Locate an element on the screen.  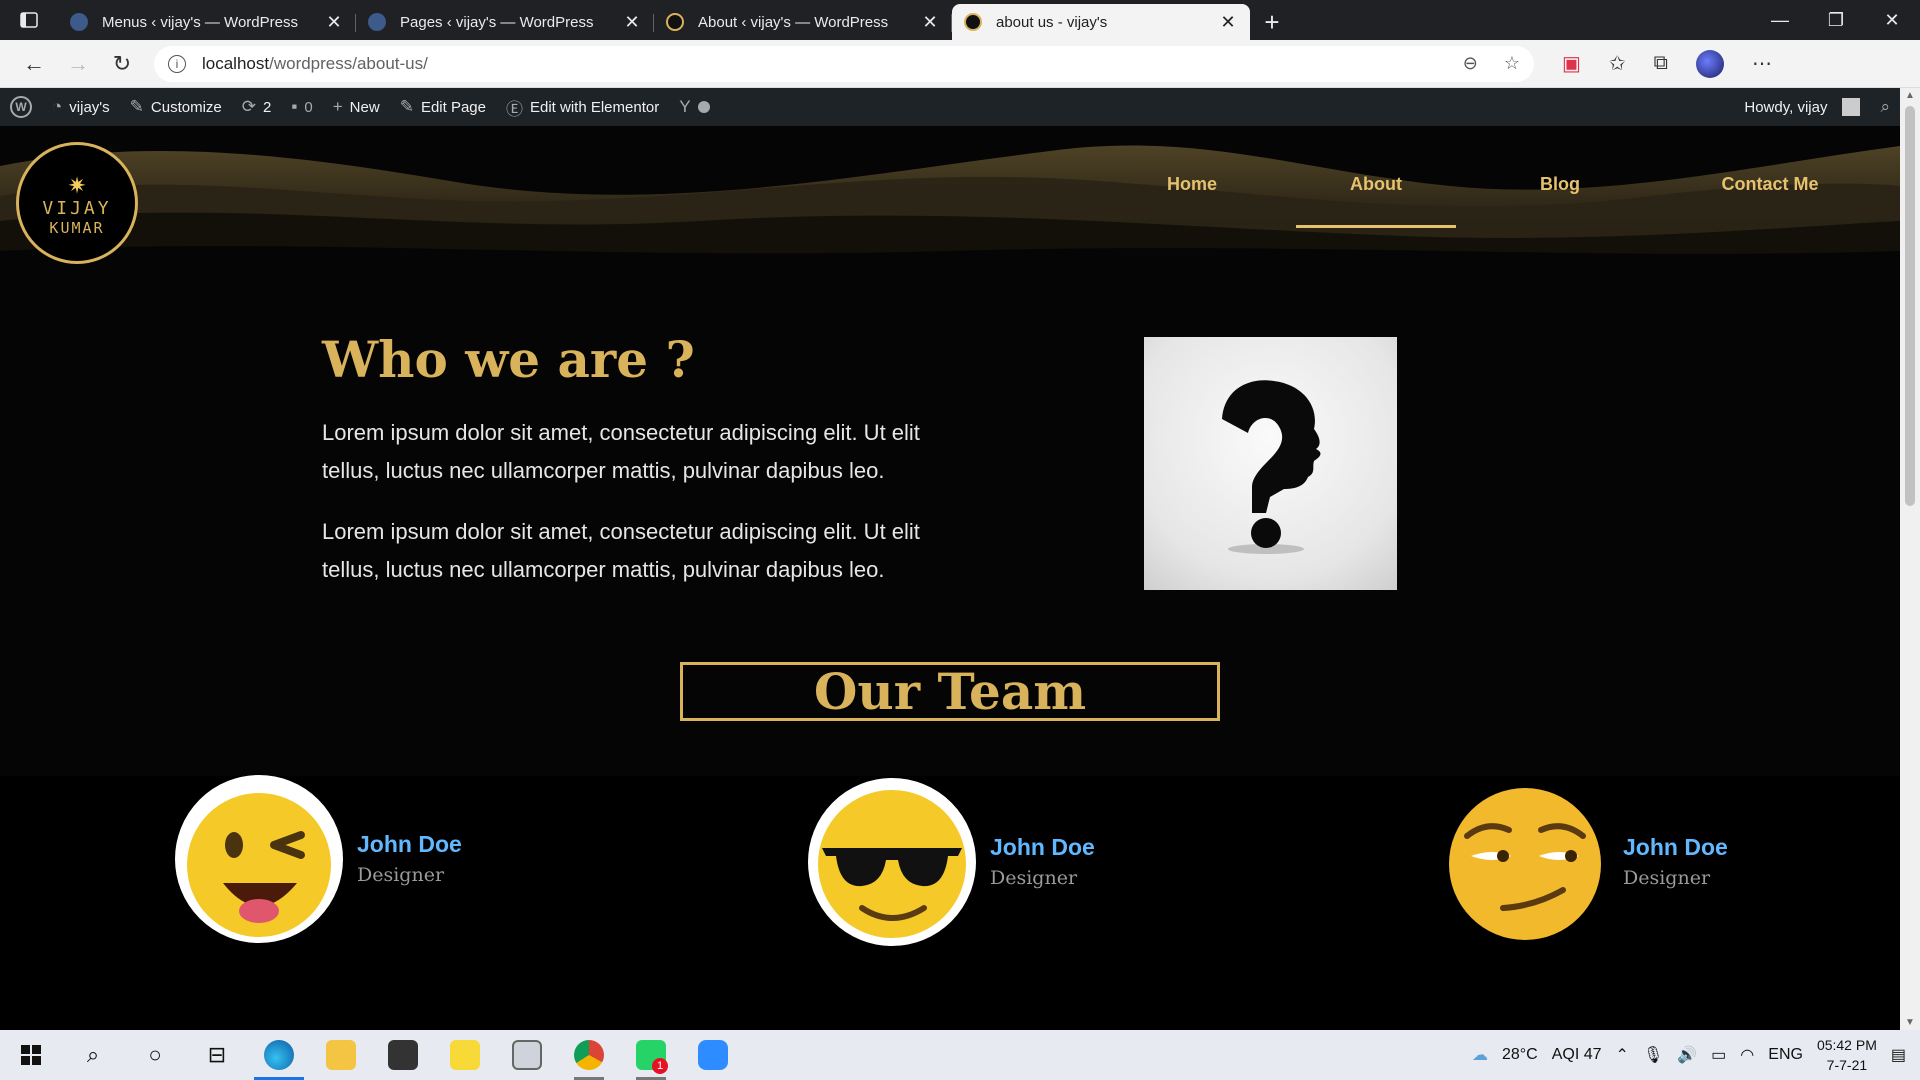
language-indicator: ENG is located at coordinates (1785, 1055).